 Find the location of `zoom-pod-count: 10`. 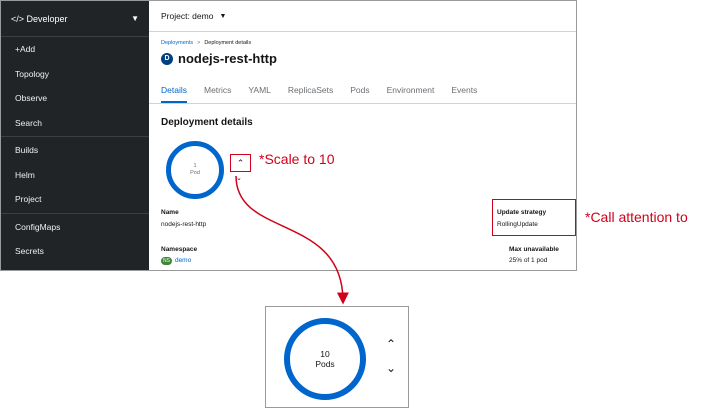

zoom-pod-count: 10 is located at coordinates (325, 354).